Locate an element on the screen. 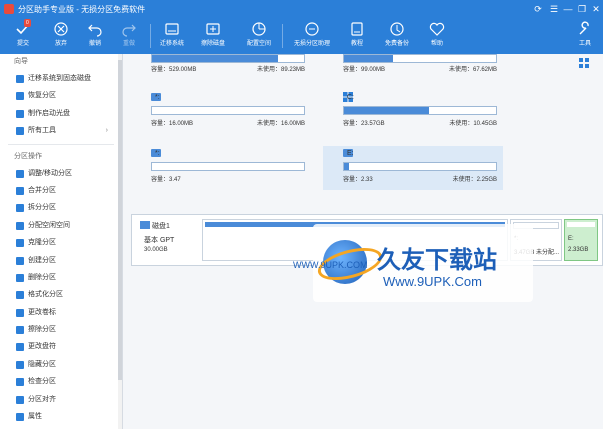  partition-capacity: 容量：529.00MB is located at coordinates (174, 70).